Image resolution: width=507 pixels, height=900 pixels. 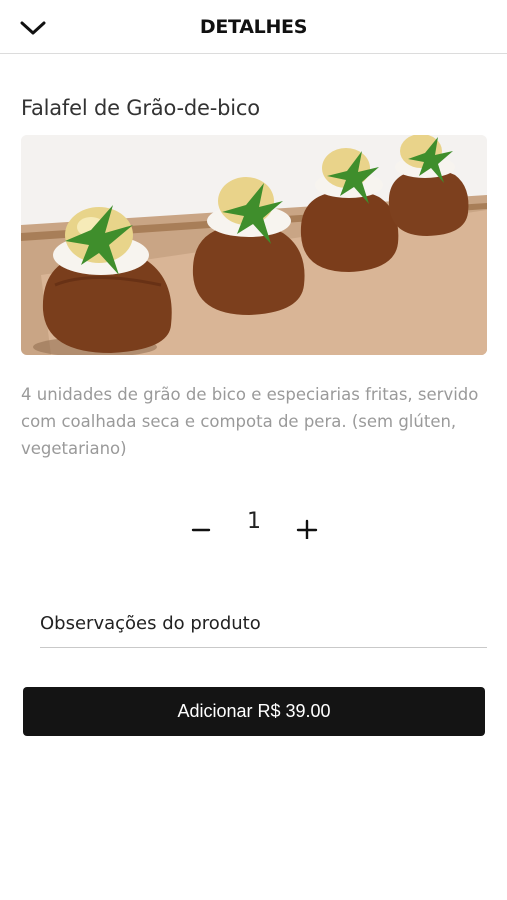 I want to click on decrease-quantity-button, so click(x=201, y=528).